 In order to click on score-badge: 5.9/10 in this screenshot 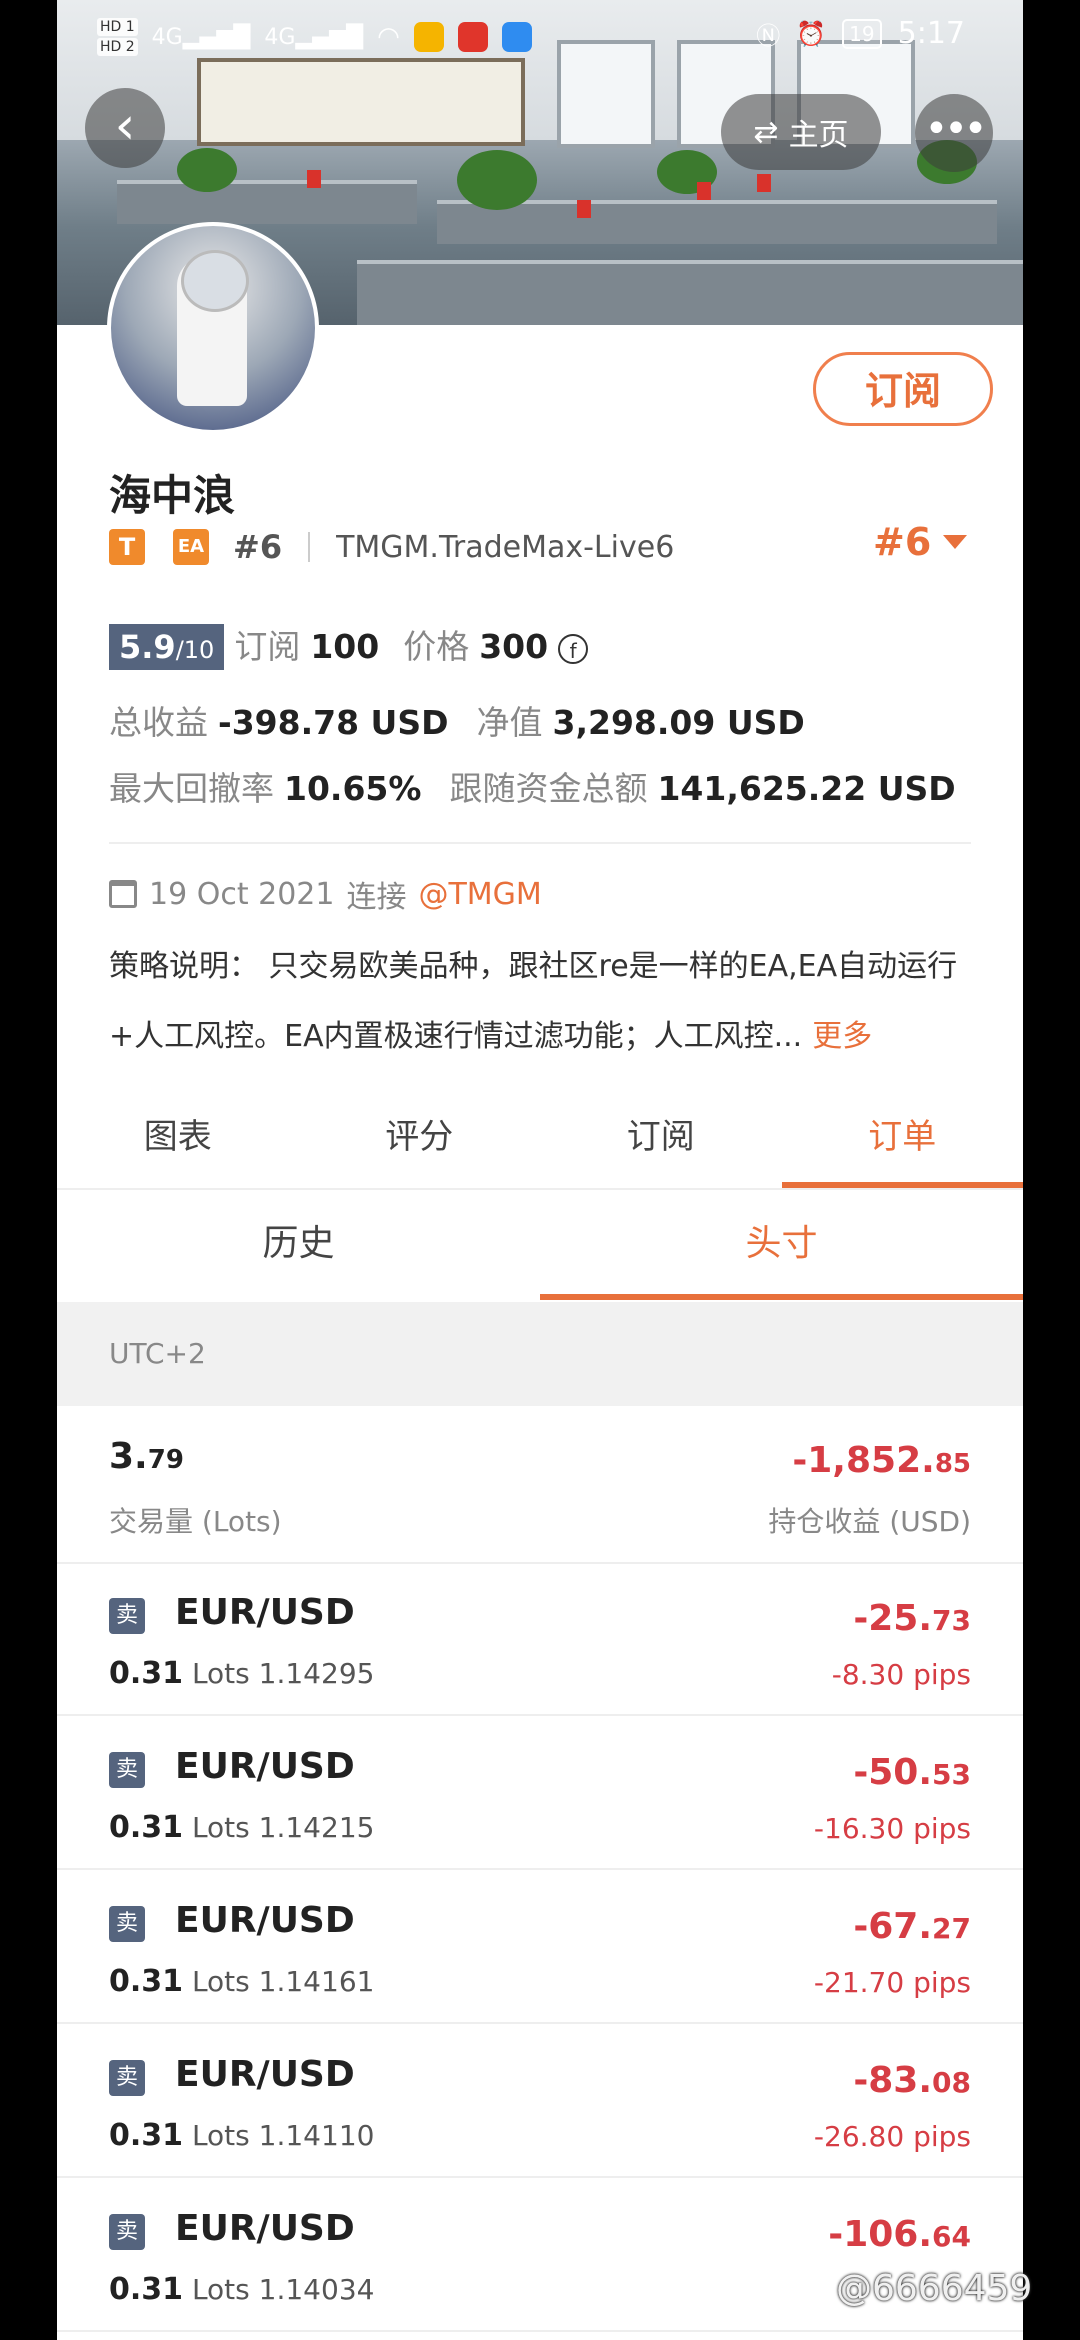, I will do `click(167, 647)`.